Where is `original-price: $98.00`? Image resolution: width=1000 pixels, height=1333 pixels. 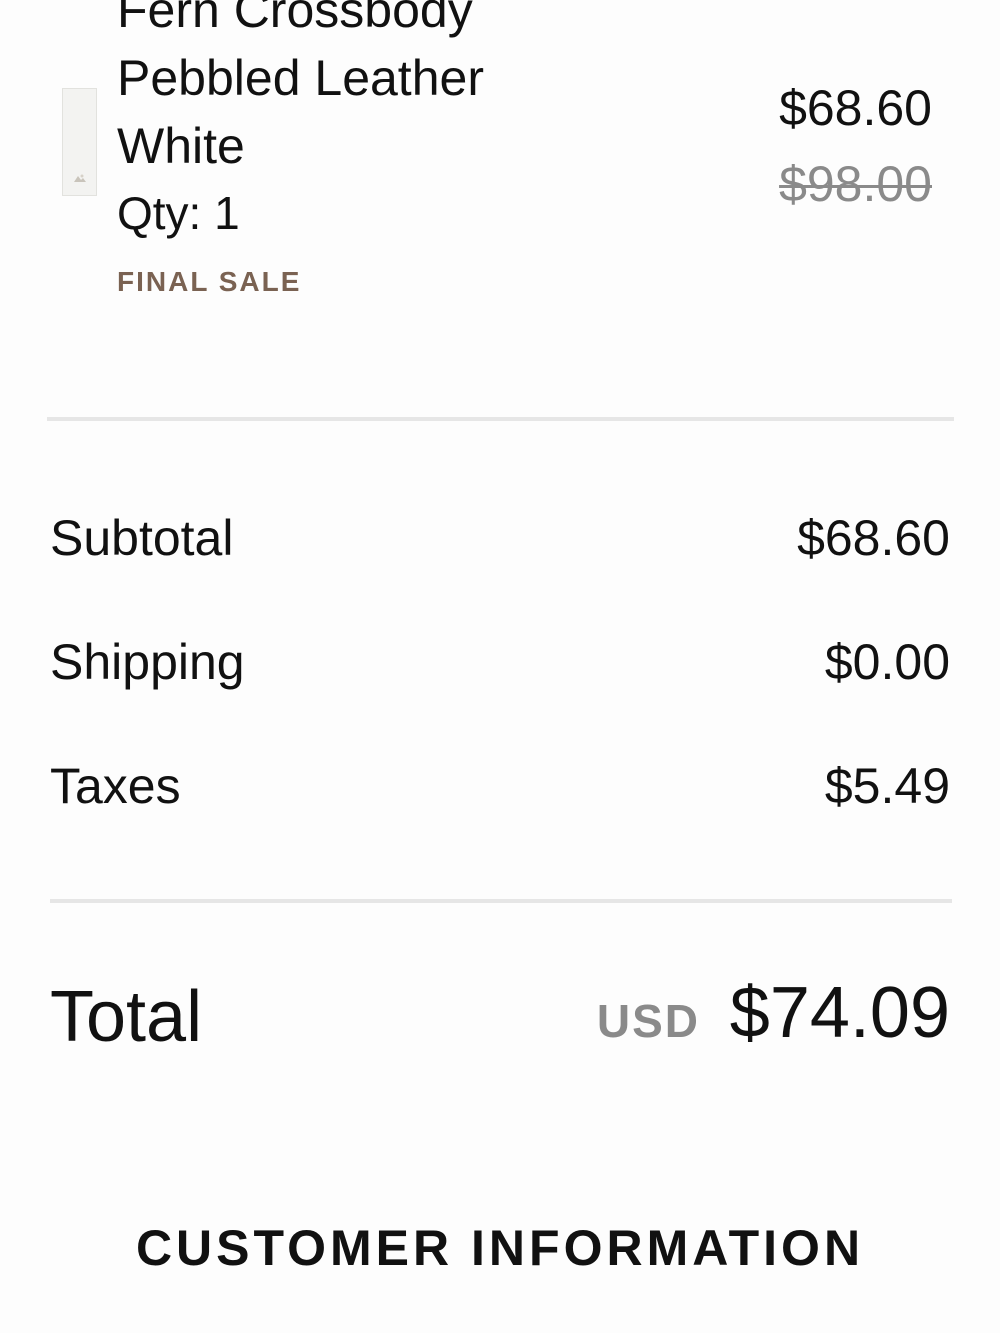
original-price: $98.00 is located at coordinates (855, 184).